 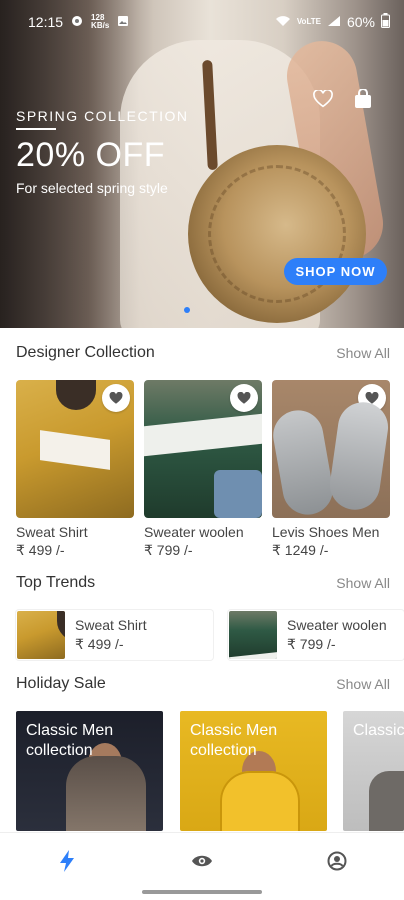 I want to click on clock: 12:15, so click(x=46, y=22).